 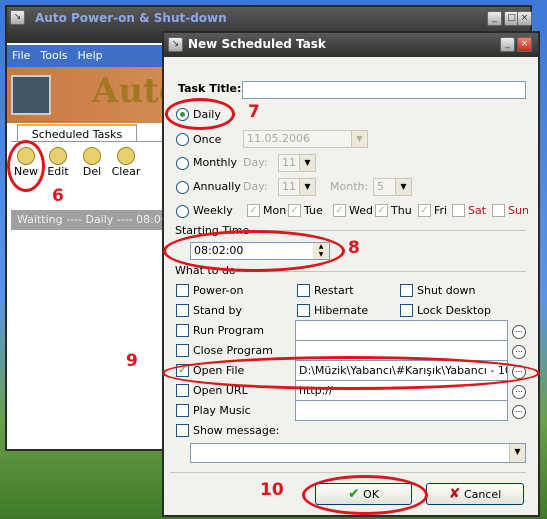 I want to click on menu-tools: Tools, so click(x=53, y=55).